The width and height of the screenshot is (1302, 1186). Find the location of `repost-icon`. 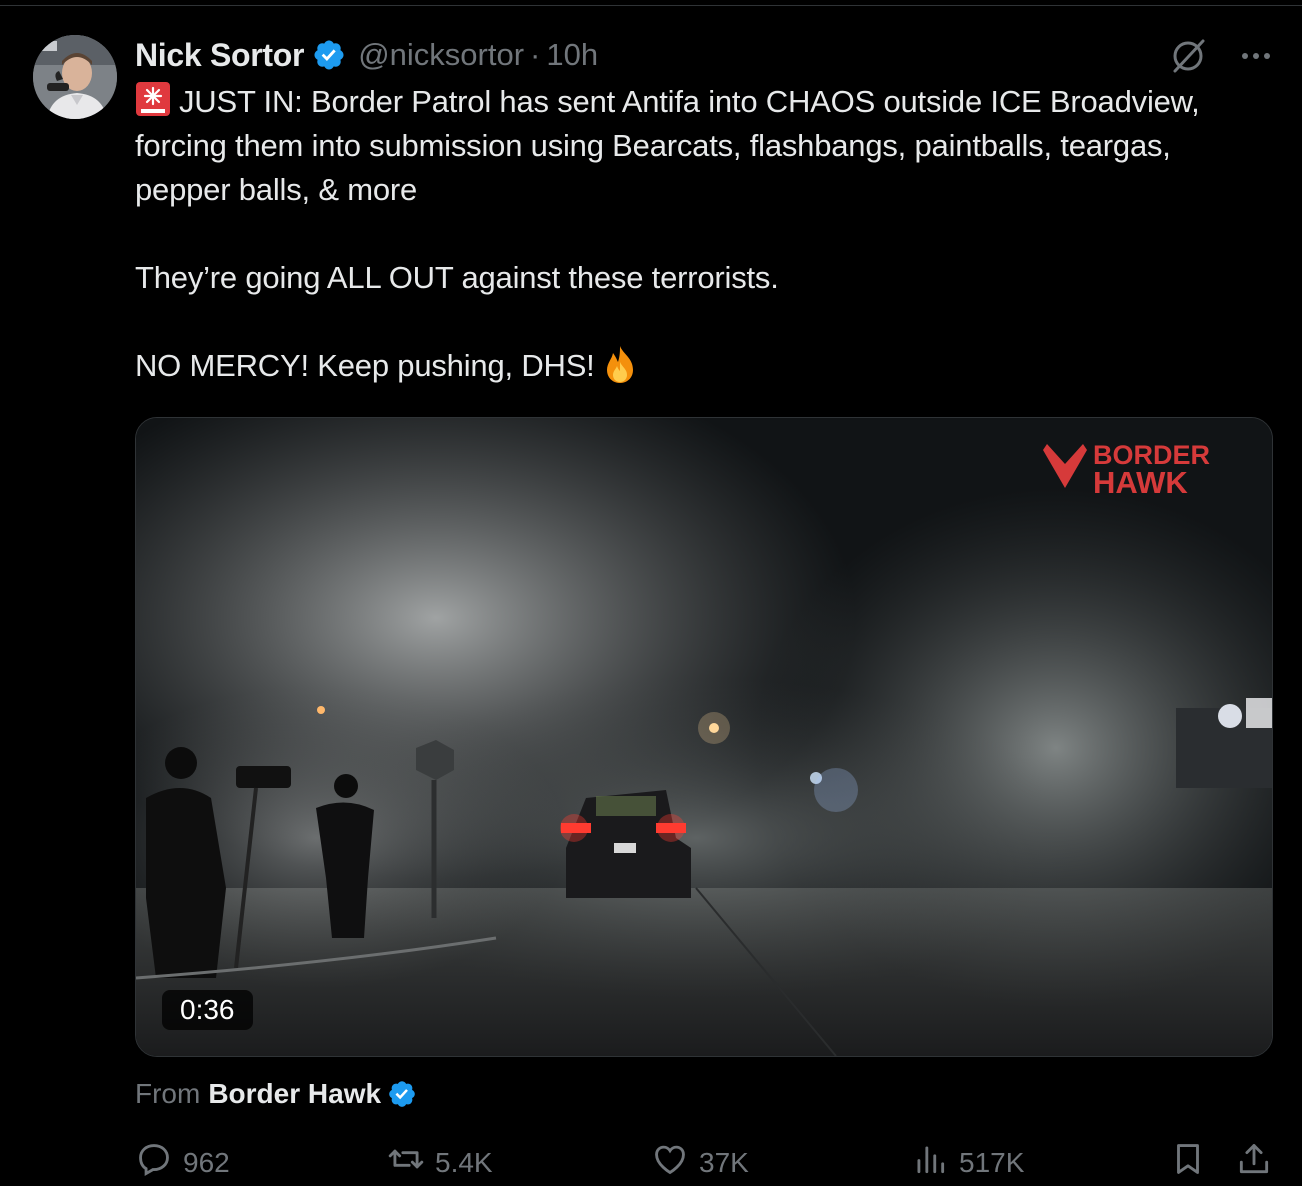

repost-icon is located at coordinates (411, 1162).